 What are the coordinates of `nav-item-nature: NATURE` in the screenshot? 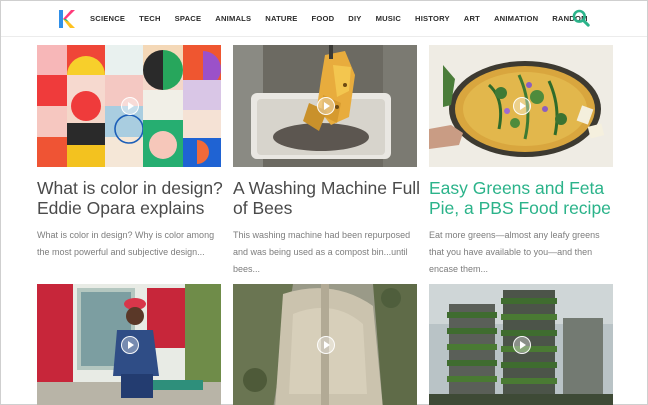 It's located at (281, 20).